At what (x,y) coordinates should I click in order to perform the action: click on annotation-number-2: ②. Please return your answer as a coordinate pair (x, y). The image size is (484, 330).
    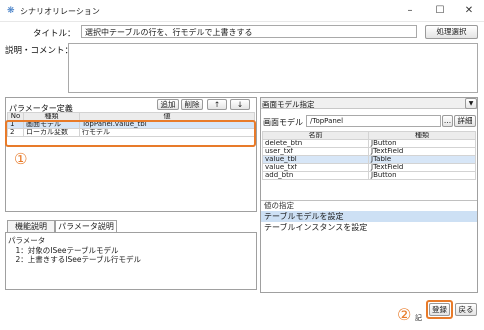
    Looking at the image, I should click on (404, 314).